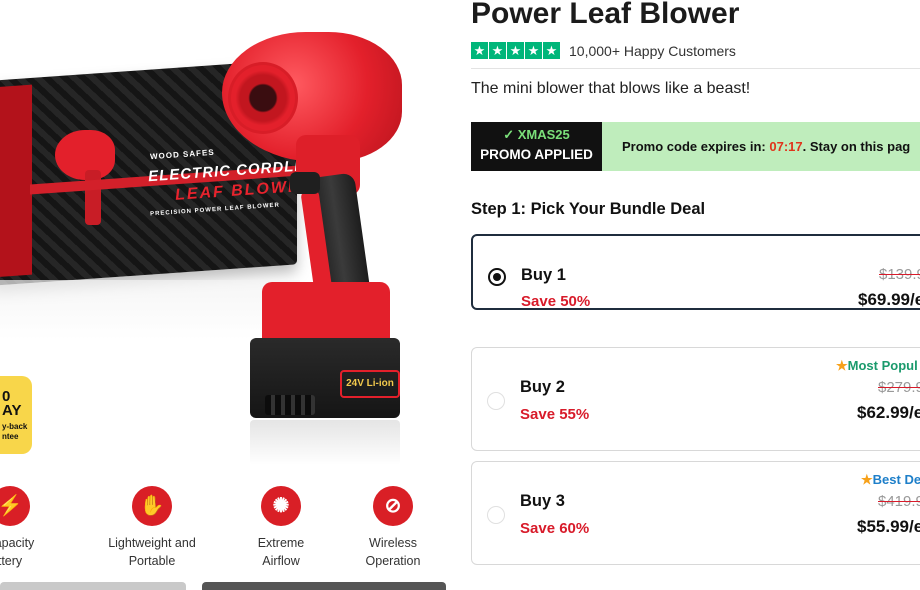  What do you see at coordinates (17, 552) in the screenshot?
I see `feature-label: Capacity ttery` at bounding box center [17, 552].